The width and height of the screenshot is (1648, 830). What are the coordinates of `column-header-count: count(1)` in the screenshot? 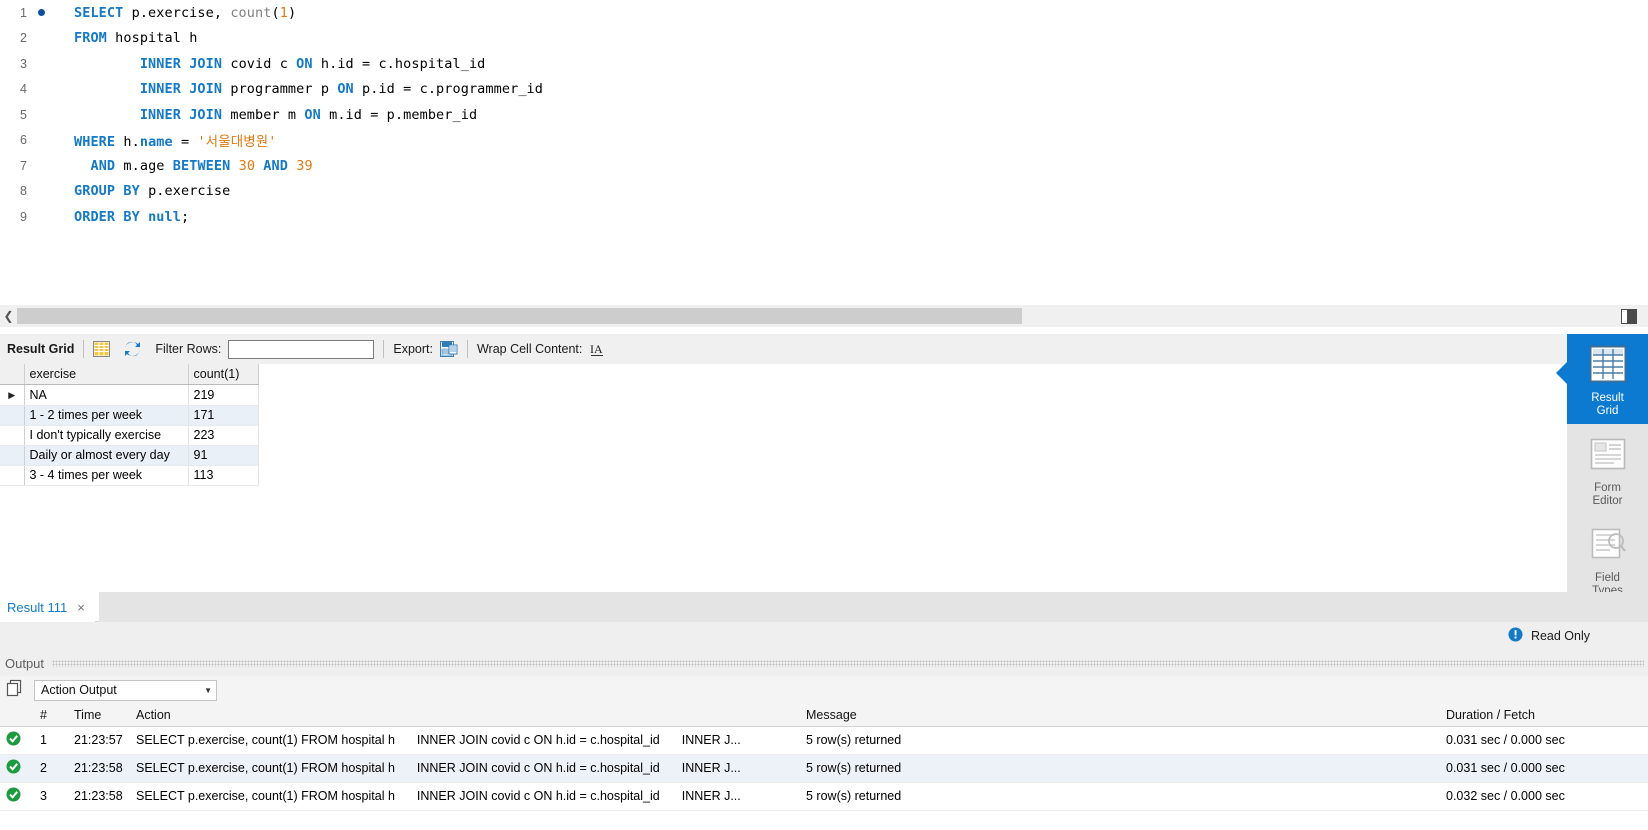 It's located at (223, 374).